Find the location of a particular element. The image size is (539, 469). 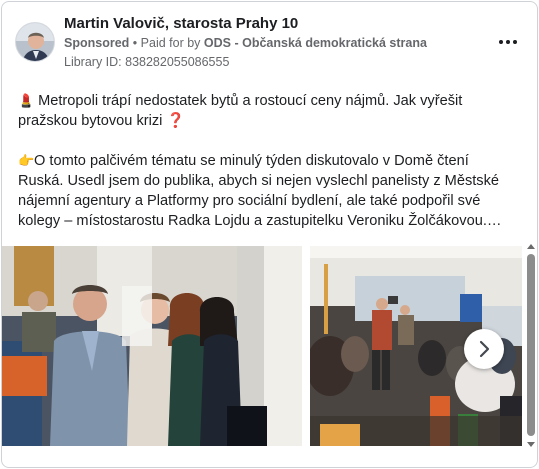

more-horizontal-icon is located at coordinates (501, 42).